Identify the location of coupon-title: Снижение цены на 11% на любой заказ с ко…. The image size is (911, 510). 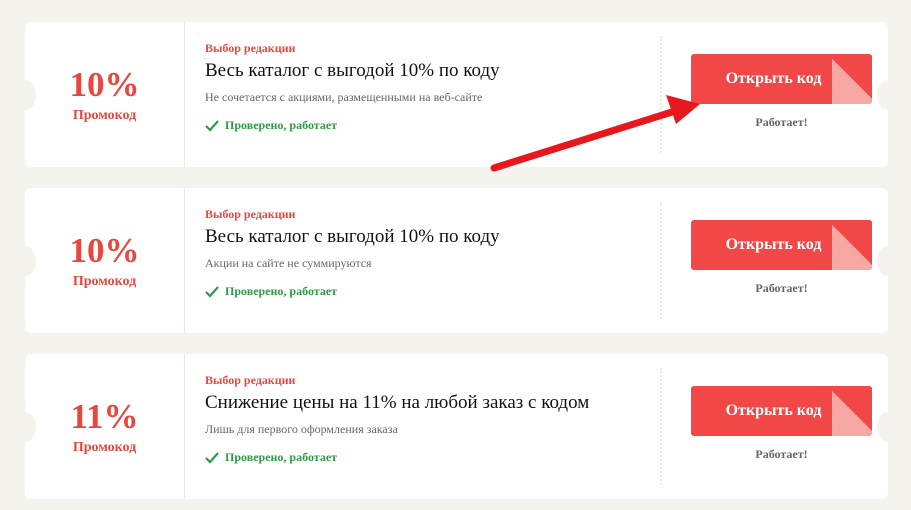
(425, 403).